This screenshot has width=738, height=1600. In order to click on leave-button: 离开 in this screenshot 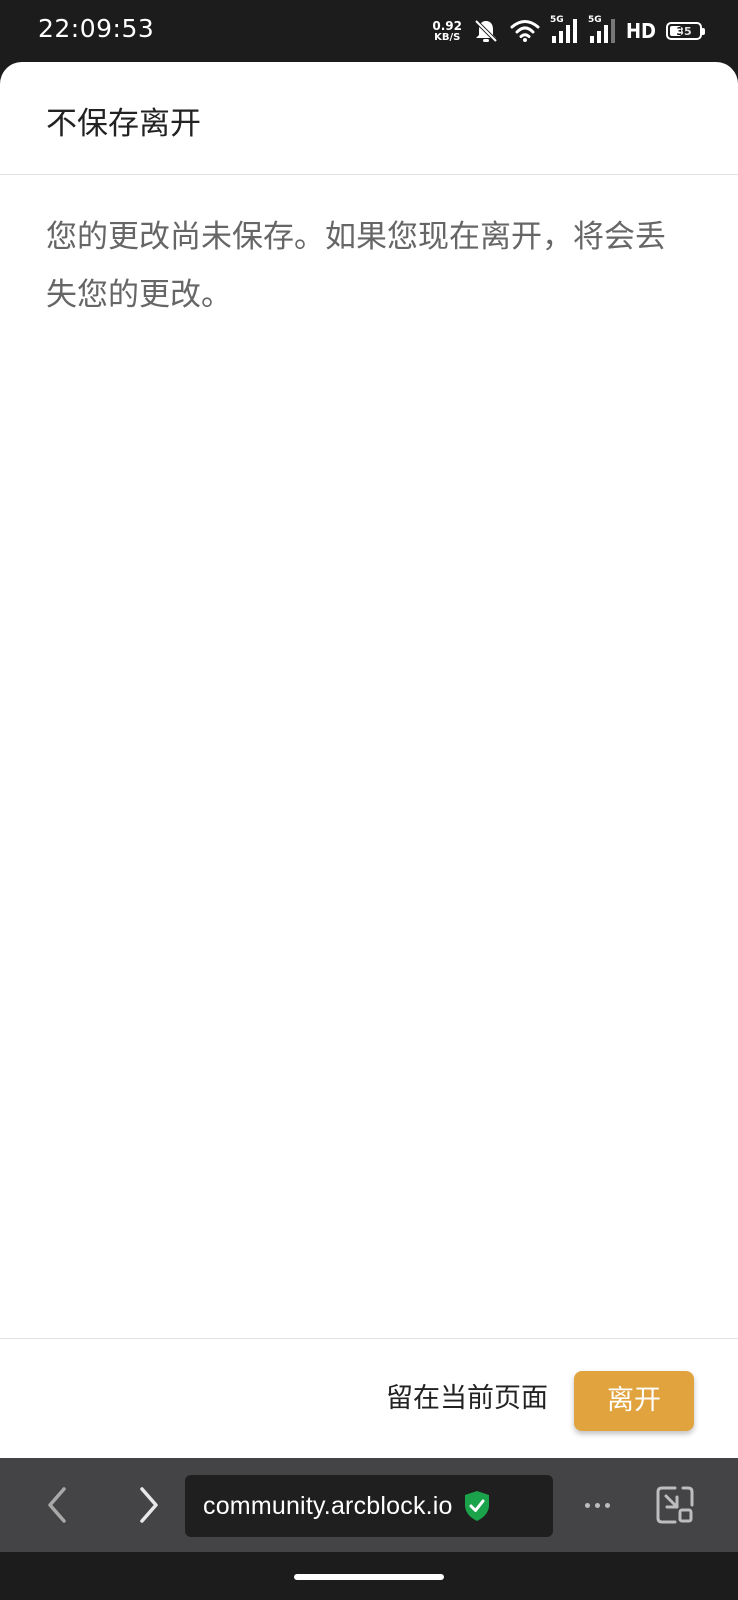, I will do `click(634, 1401)`.